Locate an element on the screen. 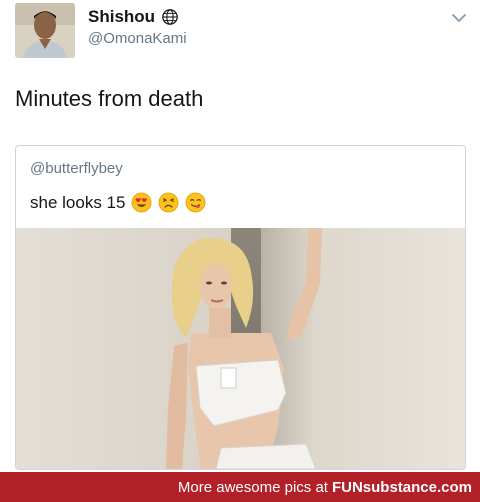  quoted-text: she looks 15 is located at coordinates (78, 202).